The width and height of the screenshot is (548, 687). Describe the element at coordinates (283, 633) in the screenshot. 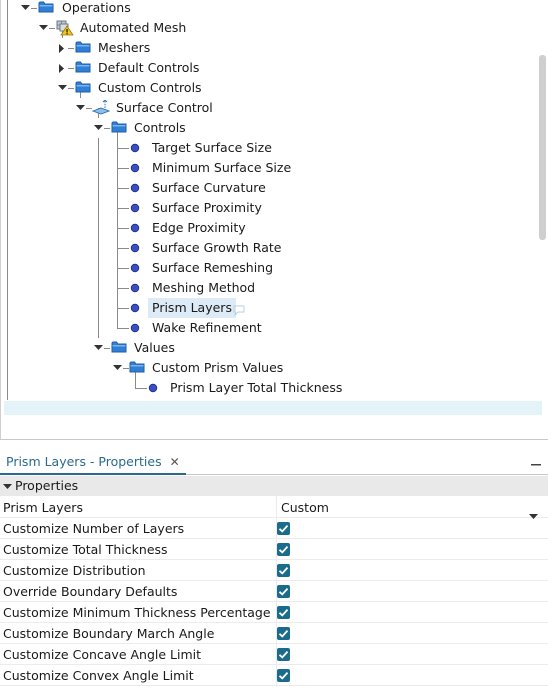

I see `customize-boundary-march-angle-checkbox` at that location.